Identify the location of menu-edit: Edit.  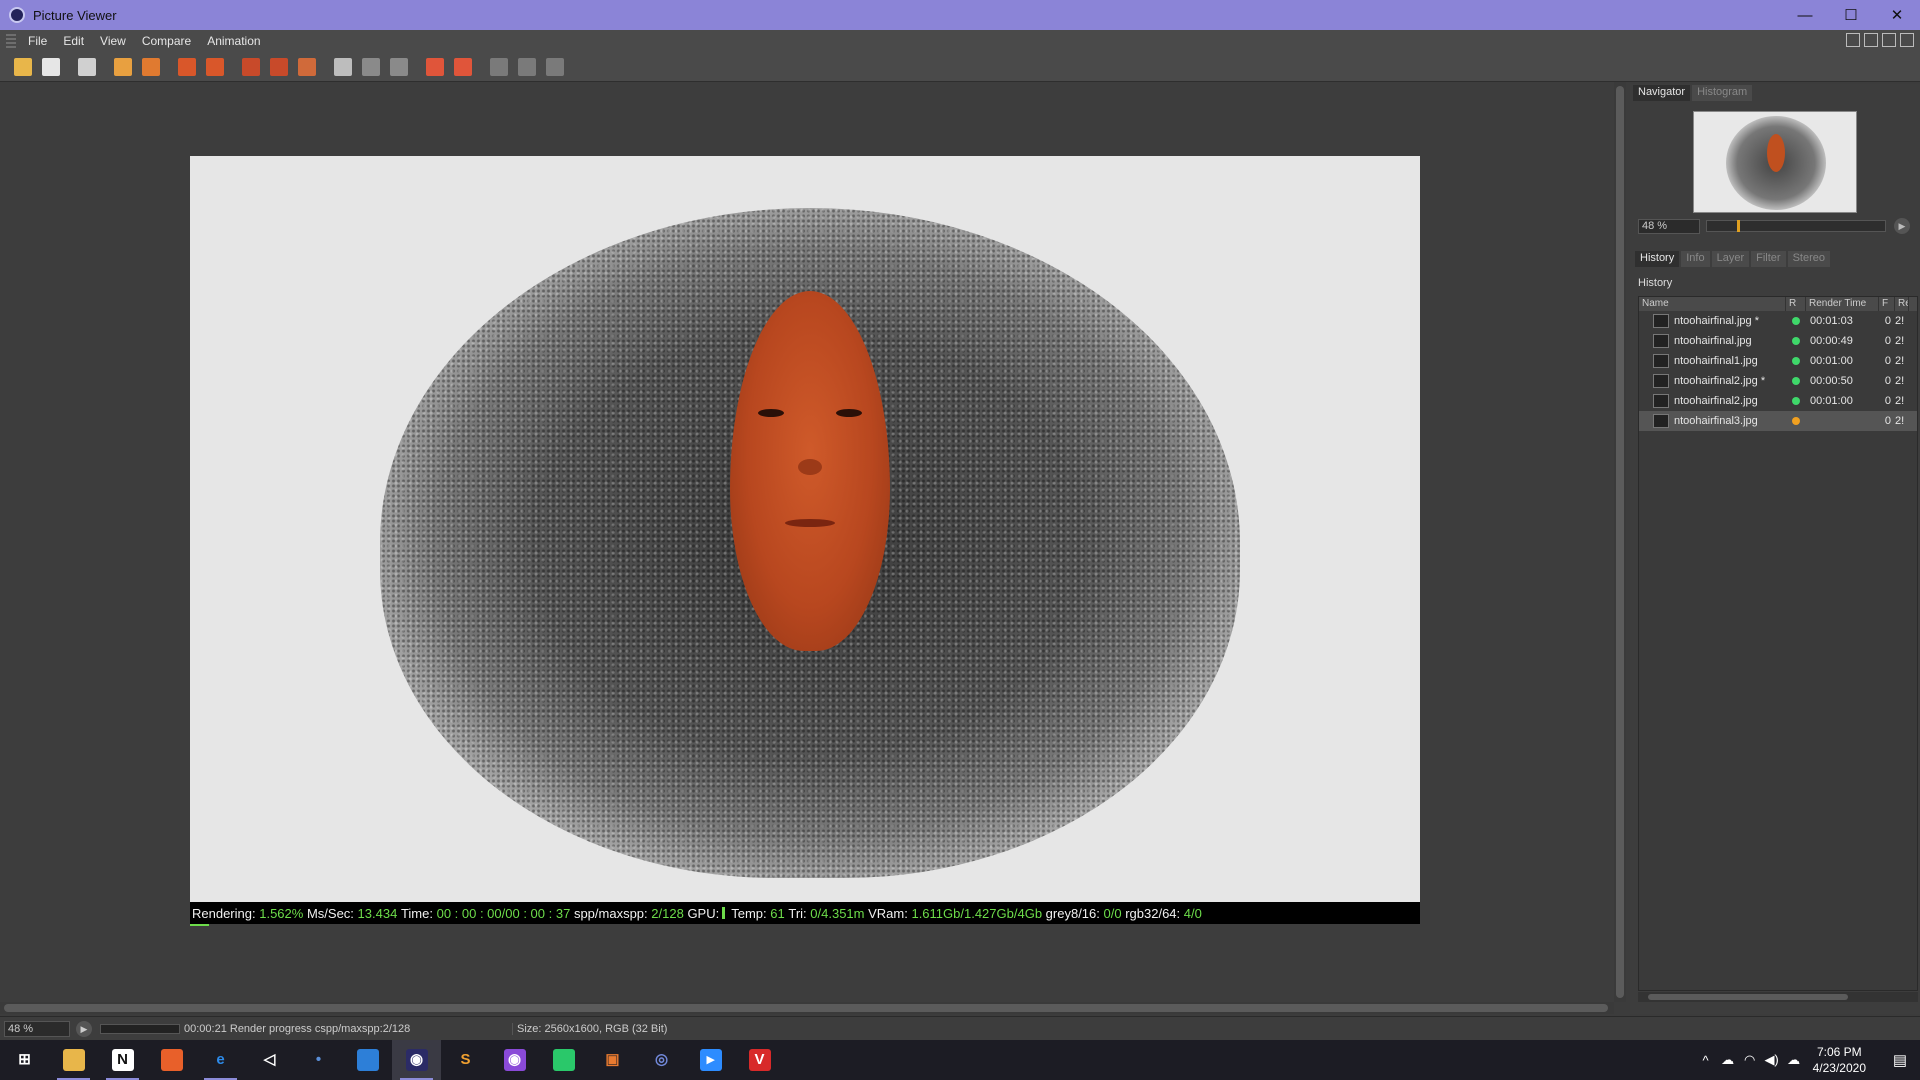
(73, 41).